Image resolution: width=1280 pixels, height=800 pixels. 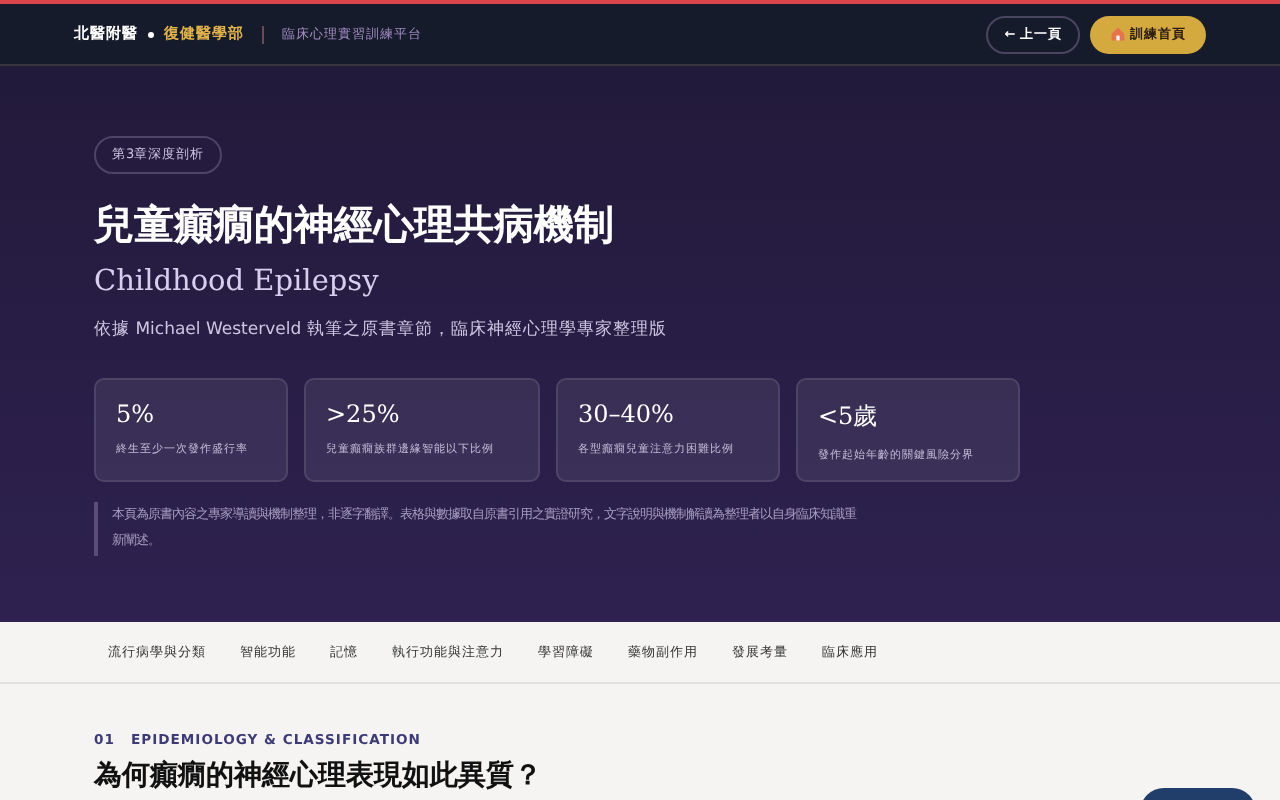 What do you see at coordinates (355, 225) in the screenshot?
I see `page-title: 兒童癲癇的神經心理共病機制` at bounding box center [355, 225].